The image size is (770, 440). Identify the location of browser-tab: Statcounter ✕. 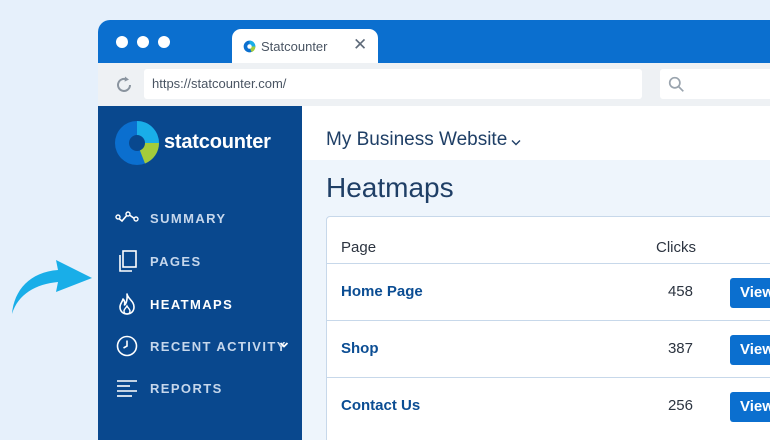
(305, 46).